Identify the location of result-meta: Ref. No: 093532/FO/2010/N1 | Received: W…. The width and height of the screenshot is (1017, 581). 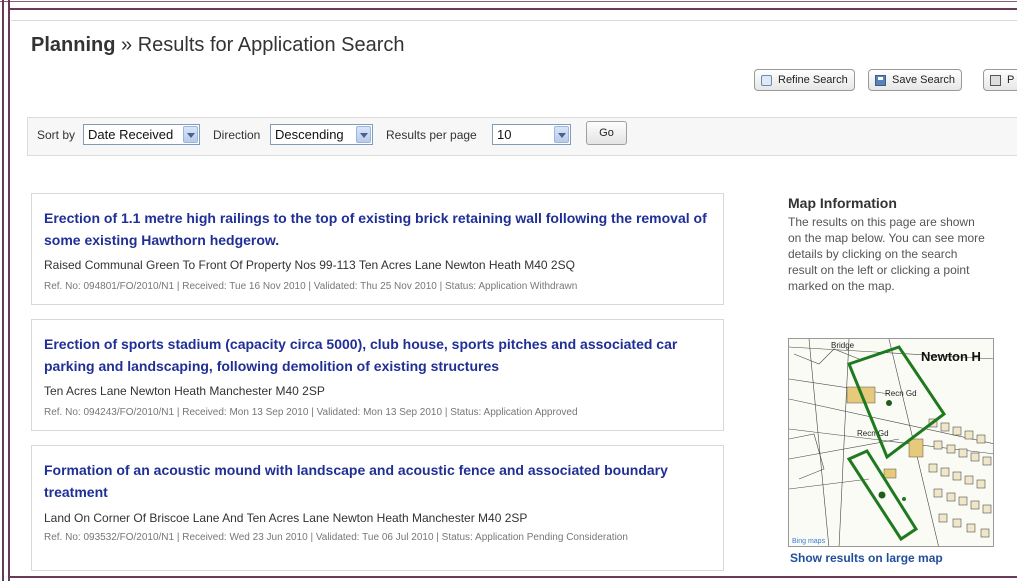
(336, 537).